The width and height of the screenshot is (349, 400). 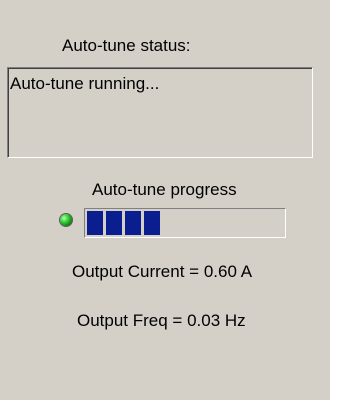 What do you see at coordinates (126, 45) in the screenshot?
I see `status-label: Auto-tune status:` at bounding box center [126, 45].